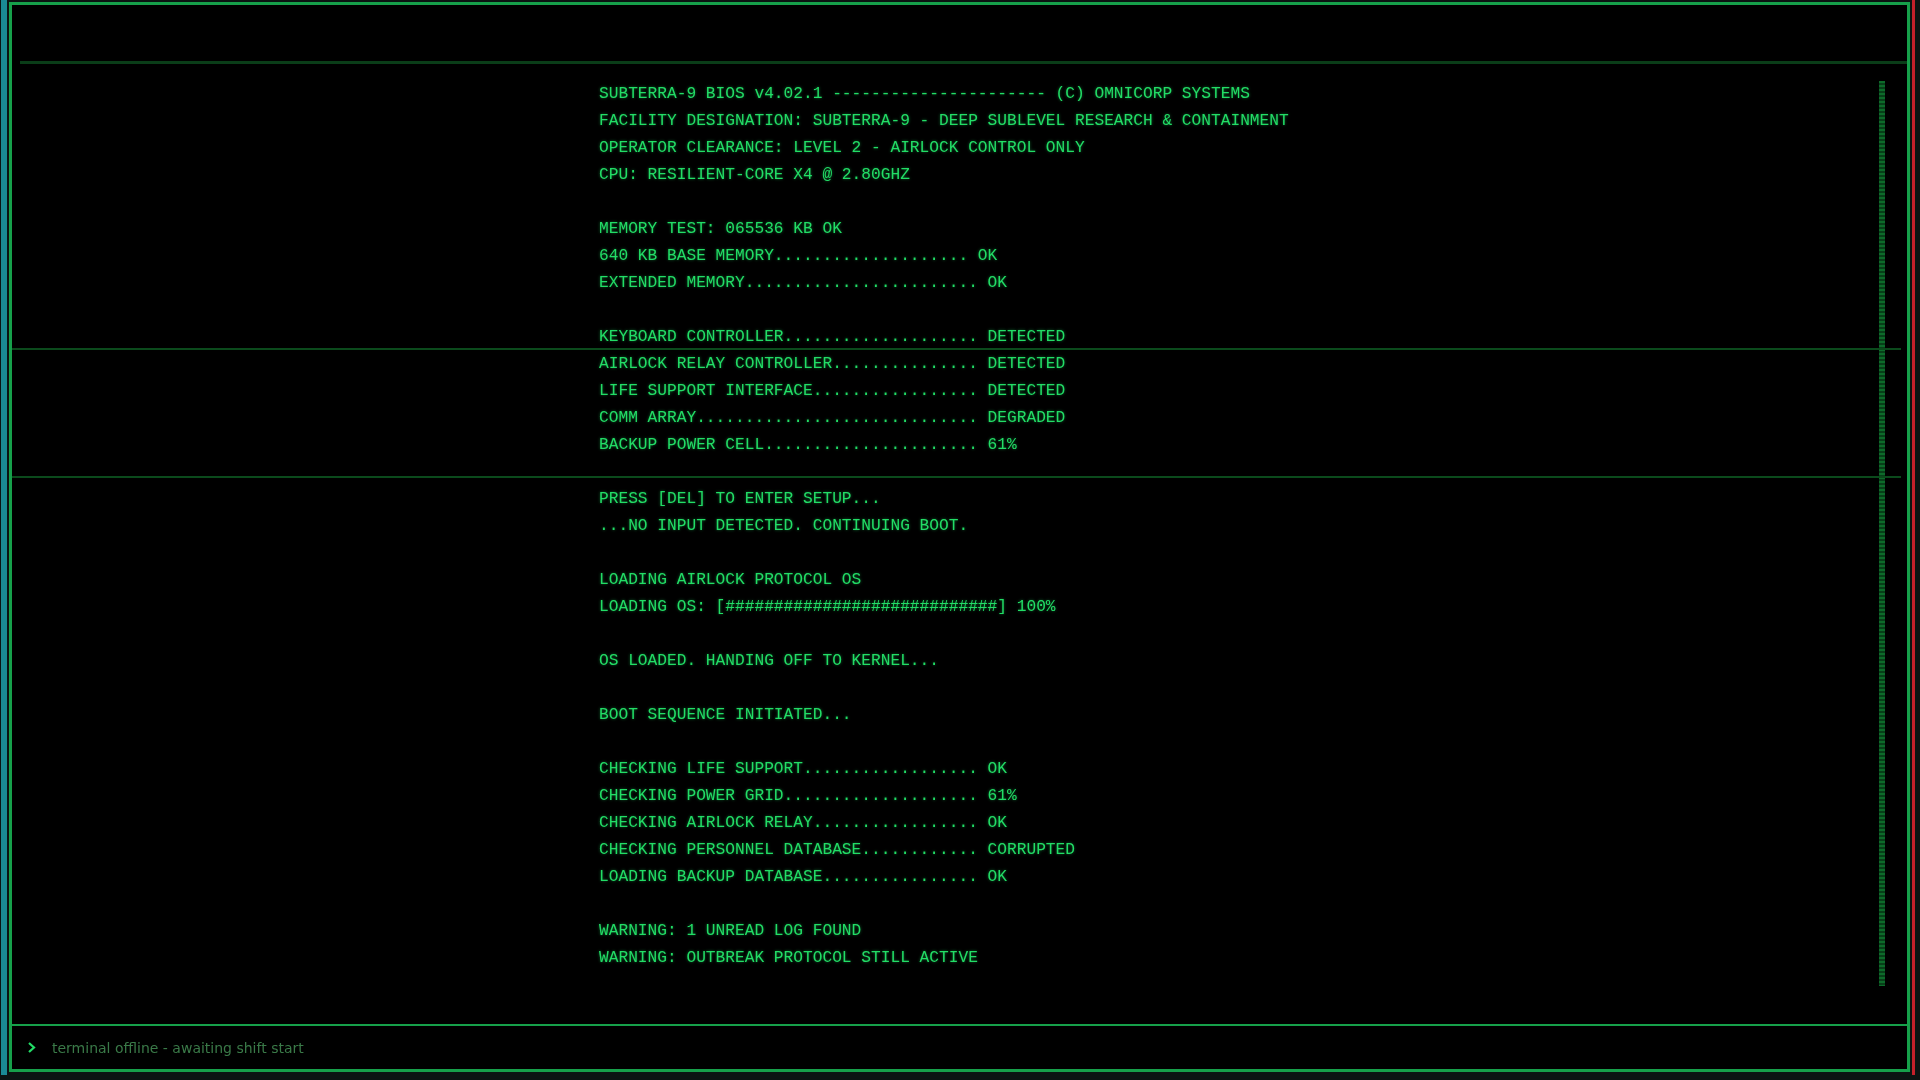 Image resolution: width=1920 pixels, height=1080 pixels. What do you see at coordinates (925, 94) in the screenshot?
I see `boot-log-line: SUBTERRA-9 BIOS v4.02.1 ---------------------- (C) OMNICORP SYSTEMS` at bounding box center [925, 94].